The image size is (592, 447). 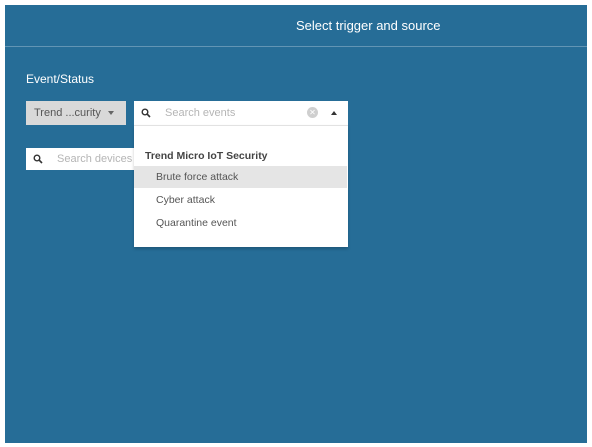 I want to click on panel-header: Select trigger and source, so click(x=296, y=26).